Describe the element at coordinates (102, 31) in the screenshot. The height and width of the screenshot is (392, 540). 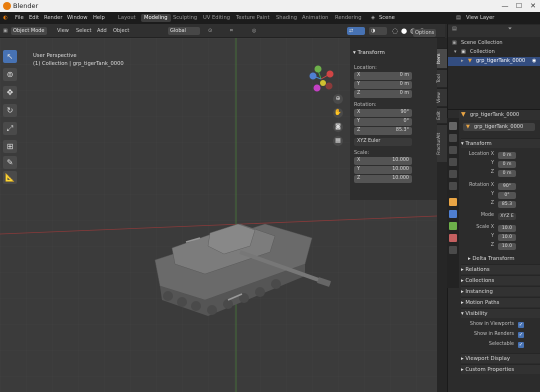
I see `menu-add: Add` at that location.